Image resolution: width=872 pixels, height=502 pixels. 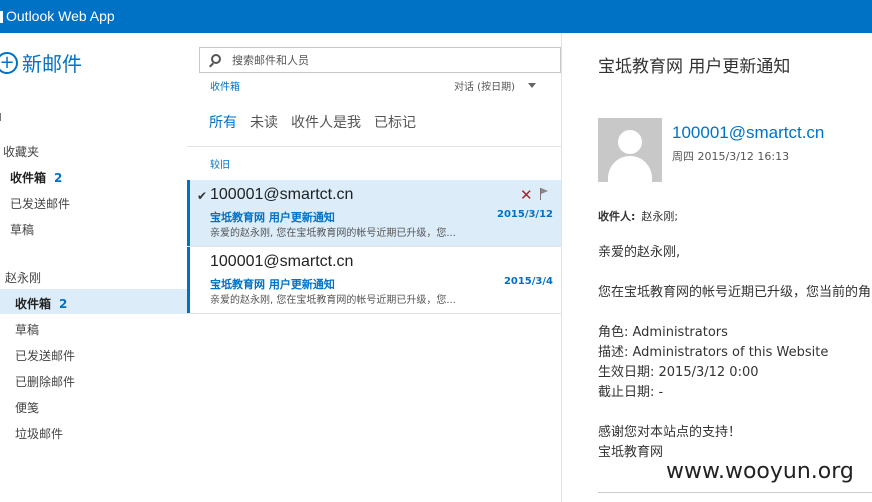 What do you see at coordinates (735, 492) in the screenshot?
I see `divider` at bounding box center [735, 492].